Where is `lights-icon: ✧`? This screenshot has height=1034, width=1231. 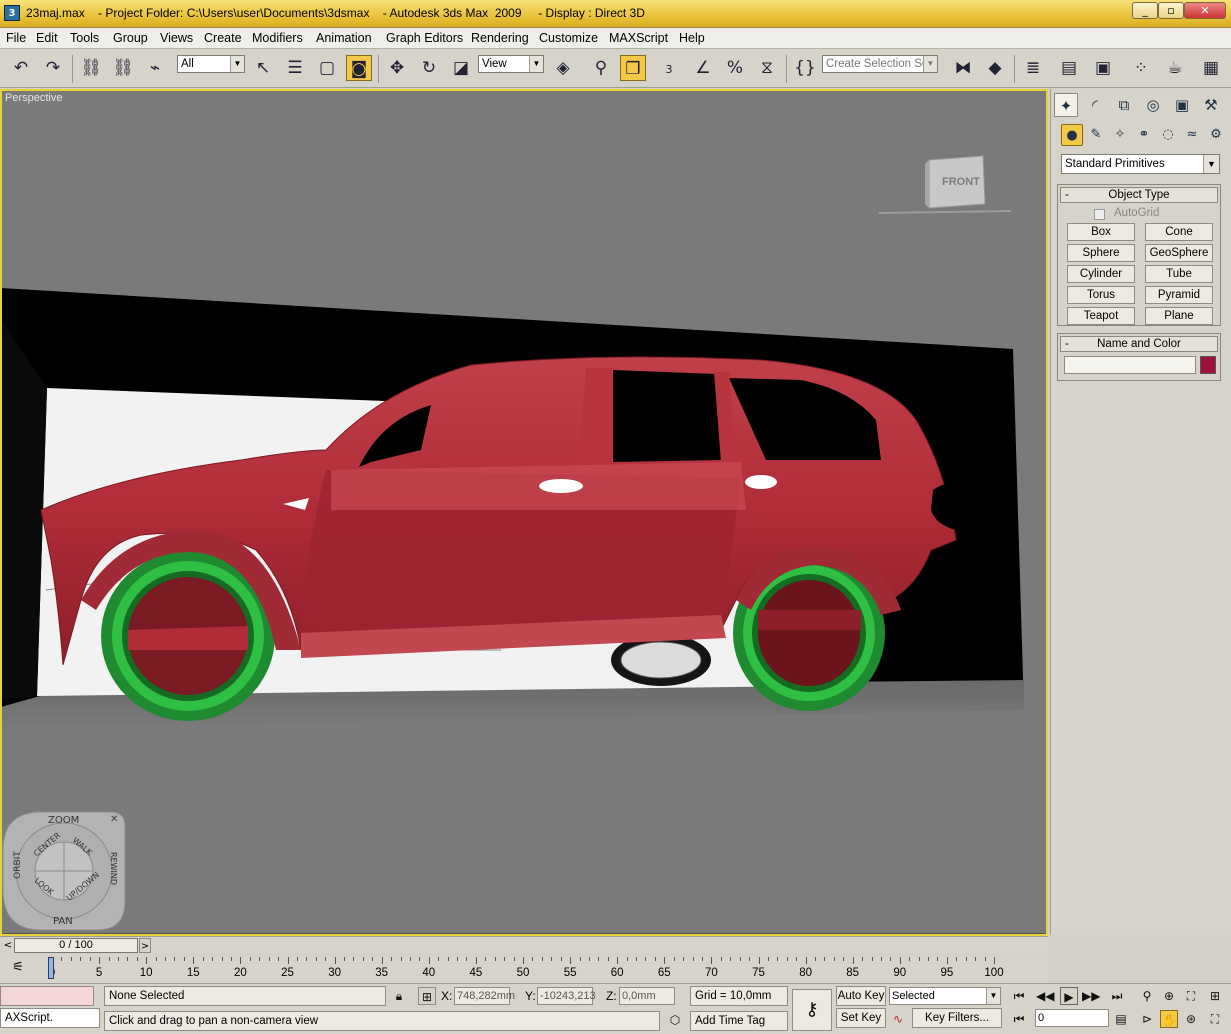
lights-icon: ✧ is located at coordinates (1120, 135).